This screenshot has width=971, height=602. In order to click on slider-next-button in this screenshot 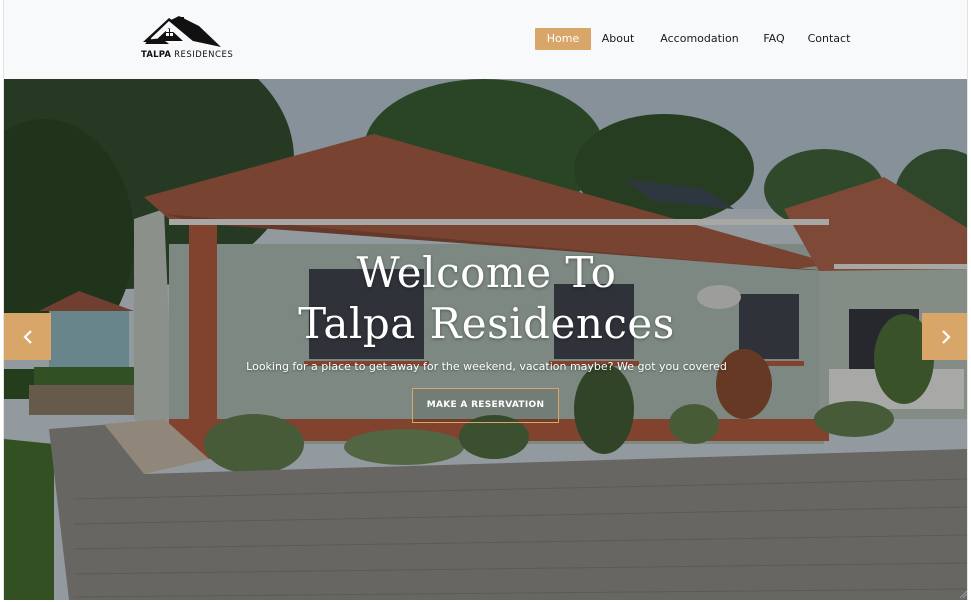, I will do `click(944, 336)`.